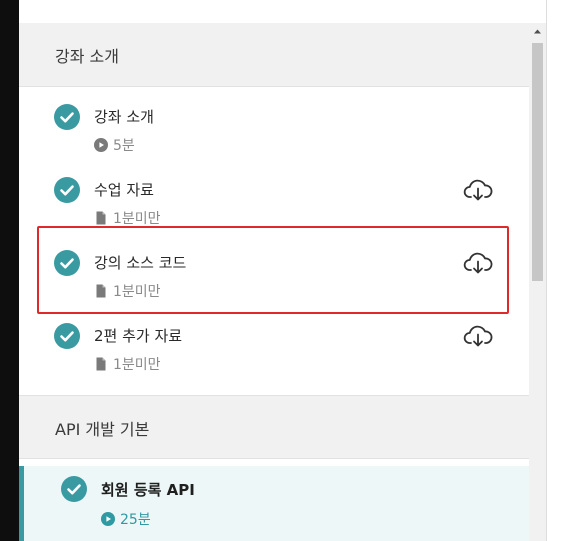  Describe the element at coordinates (537, 282) in the screenshot. I see `scrollbar` at that location.